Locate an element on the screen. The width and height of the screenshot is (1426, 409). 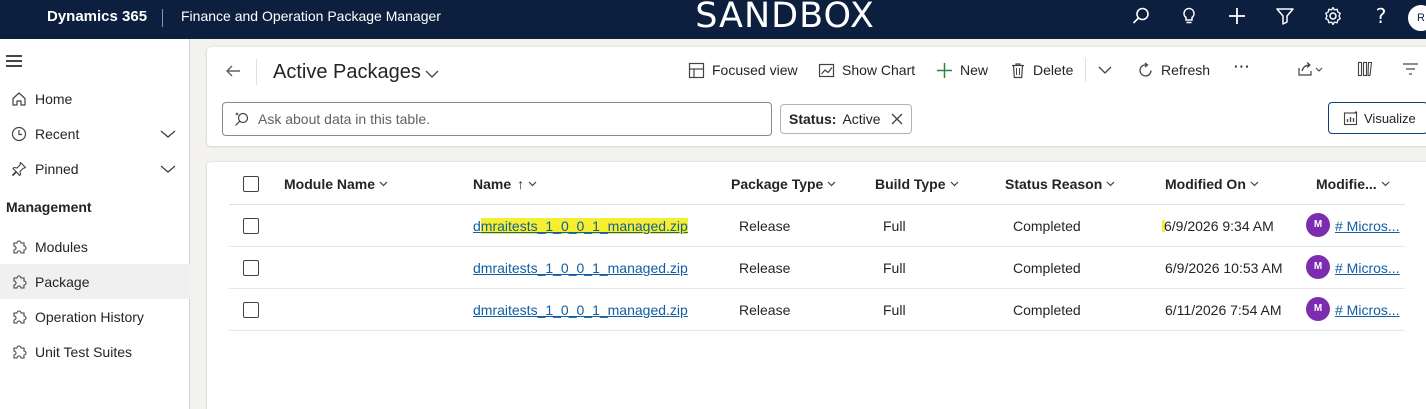
column-header-package-type: Package Type is located at coordinates (783, 184).